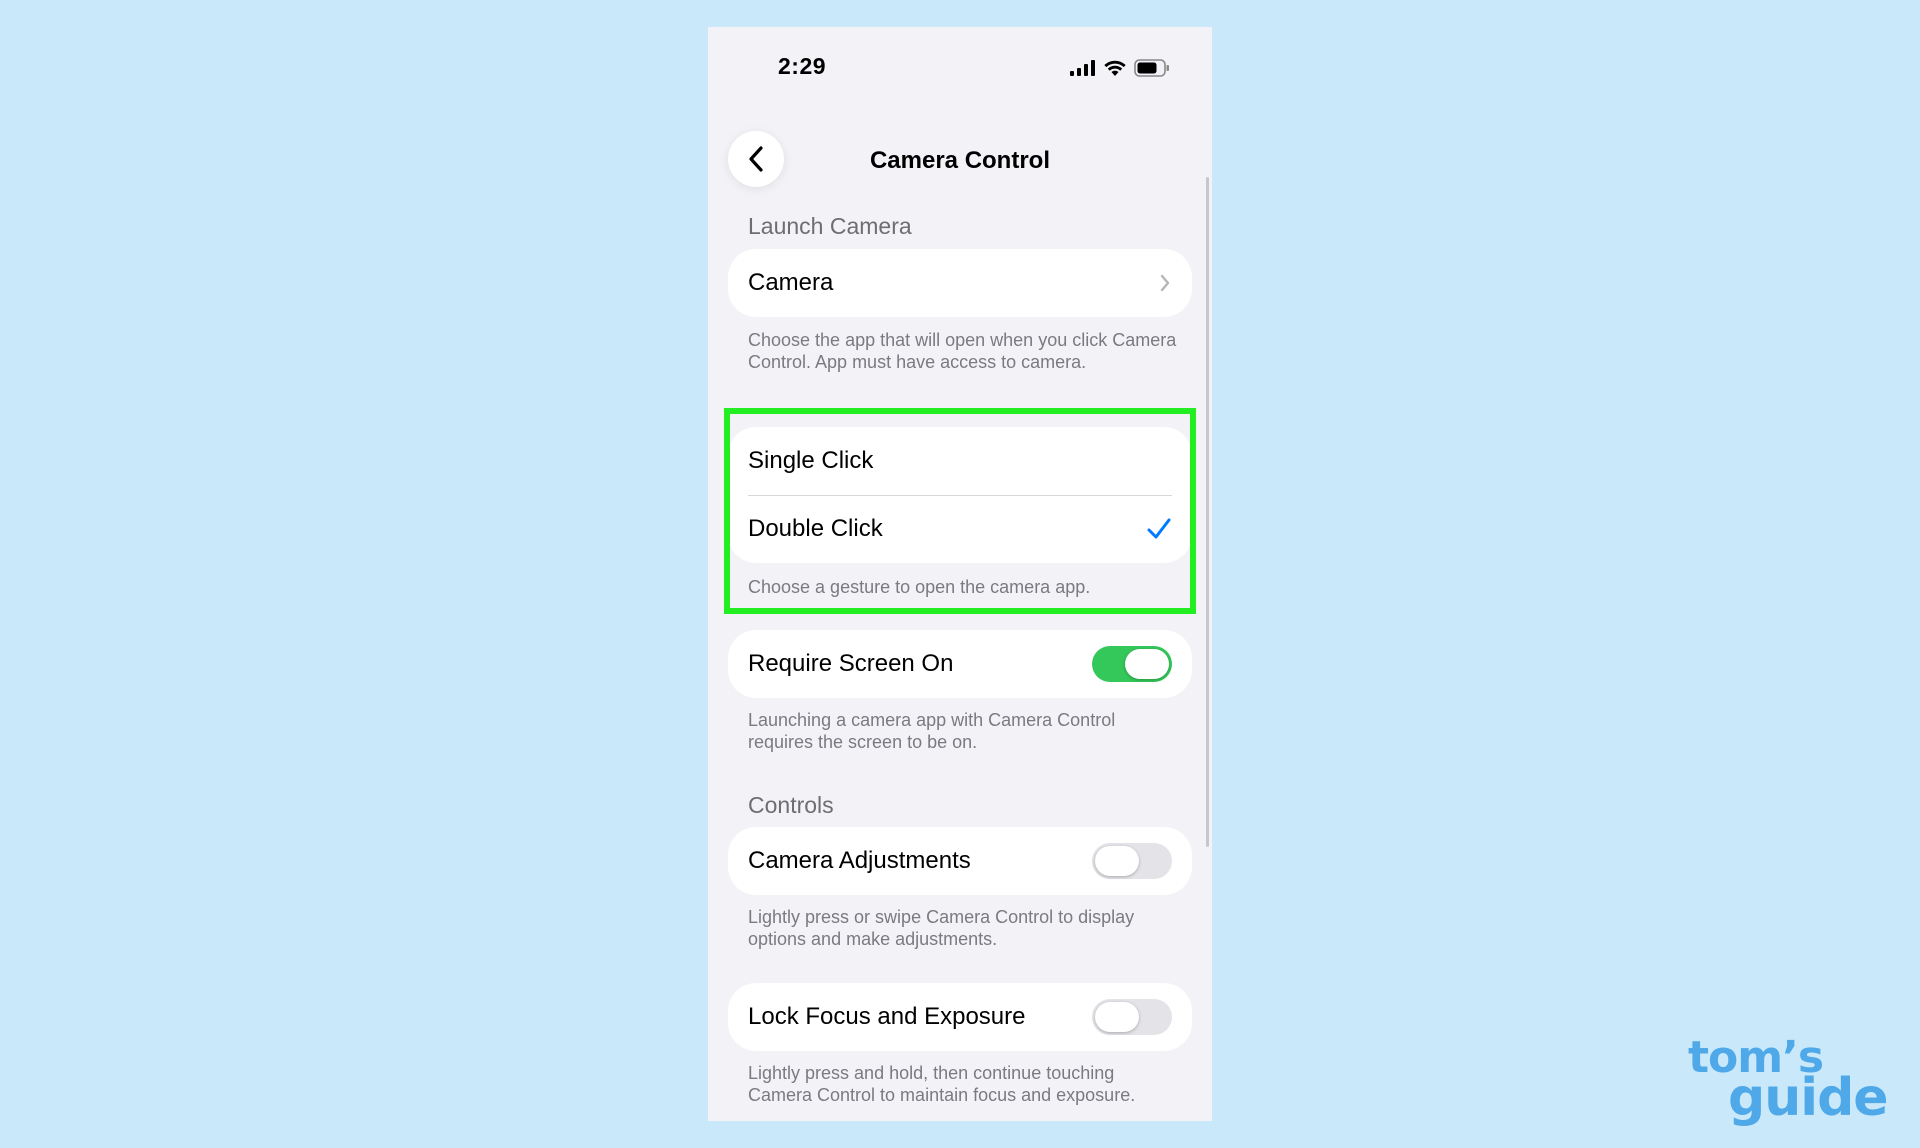  Describe the element at coordinates (859, 860) in the screenshot. I see `camera-adjustments-label: Camera Adjustments` at that location.